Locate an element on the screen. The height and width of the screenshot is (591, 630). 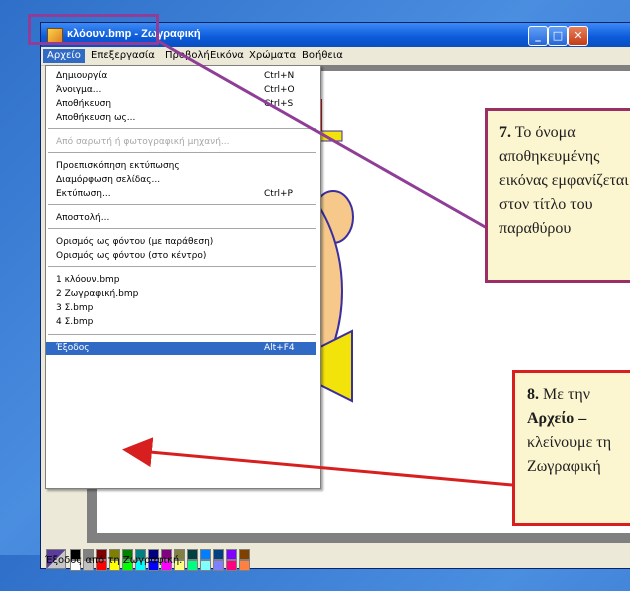
callout-7-line: Το όνομα is located at coordinates (545, 132).